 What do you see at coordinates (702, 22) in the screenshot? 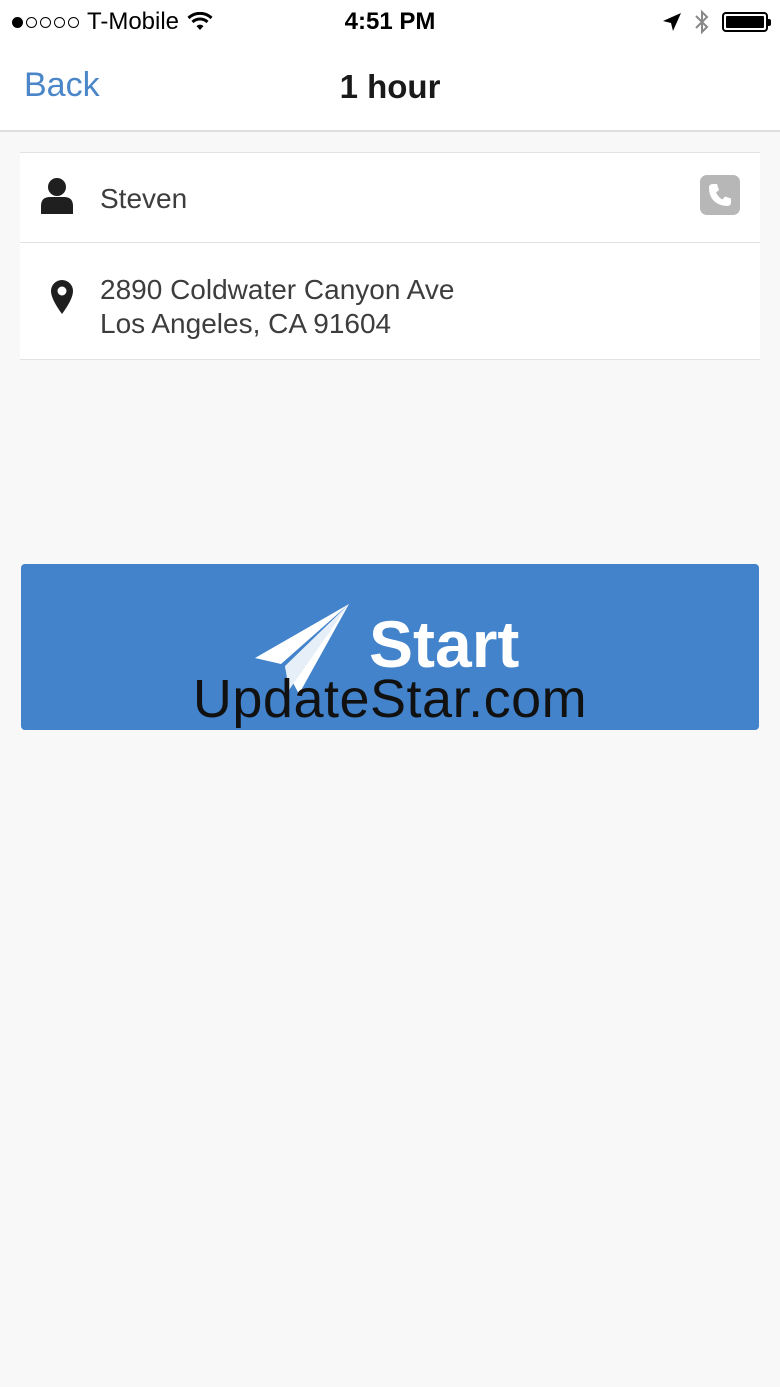
I see `bluetooth-icon` at bounding box center [702, 22].